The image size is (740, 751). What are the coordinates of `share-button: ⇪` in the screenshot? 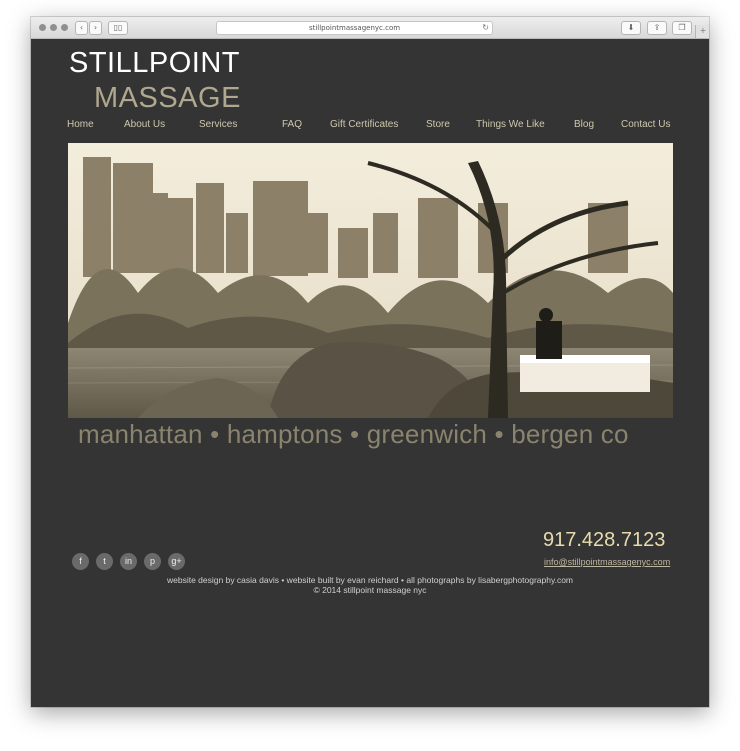 It's located at (657, 28).